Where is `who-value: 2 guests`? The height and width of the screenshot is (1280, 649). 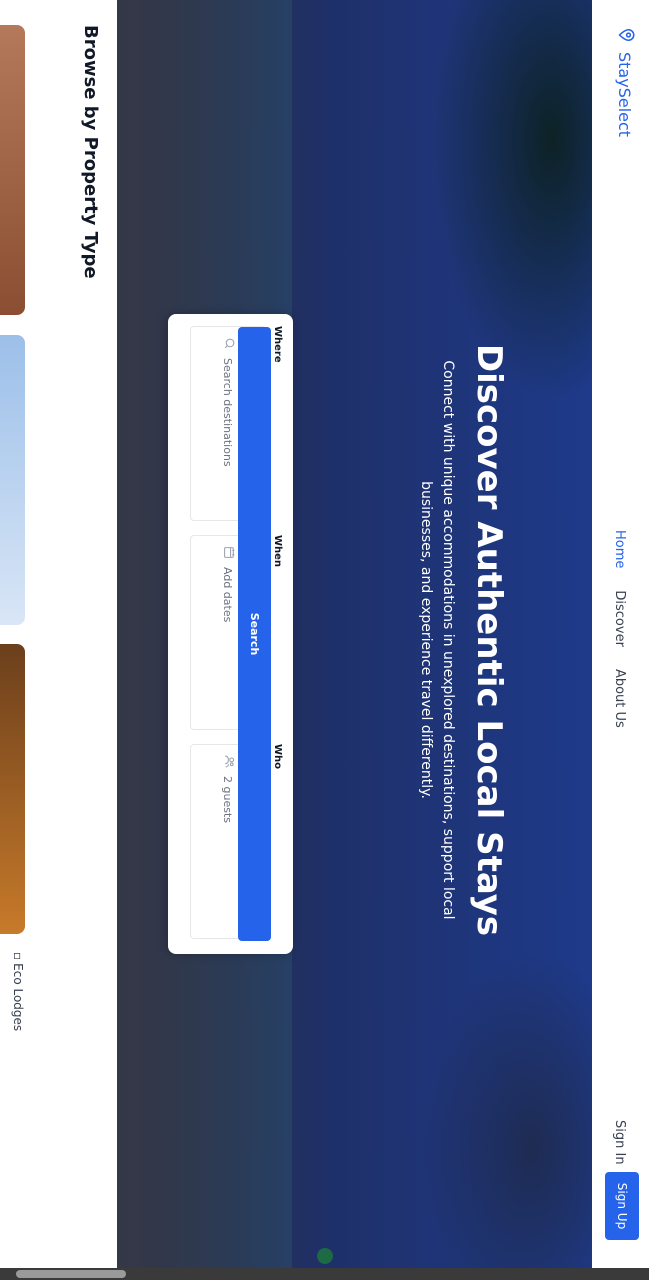 who-value: 2 guests is located at coordinates (228, 799).